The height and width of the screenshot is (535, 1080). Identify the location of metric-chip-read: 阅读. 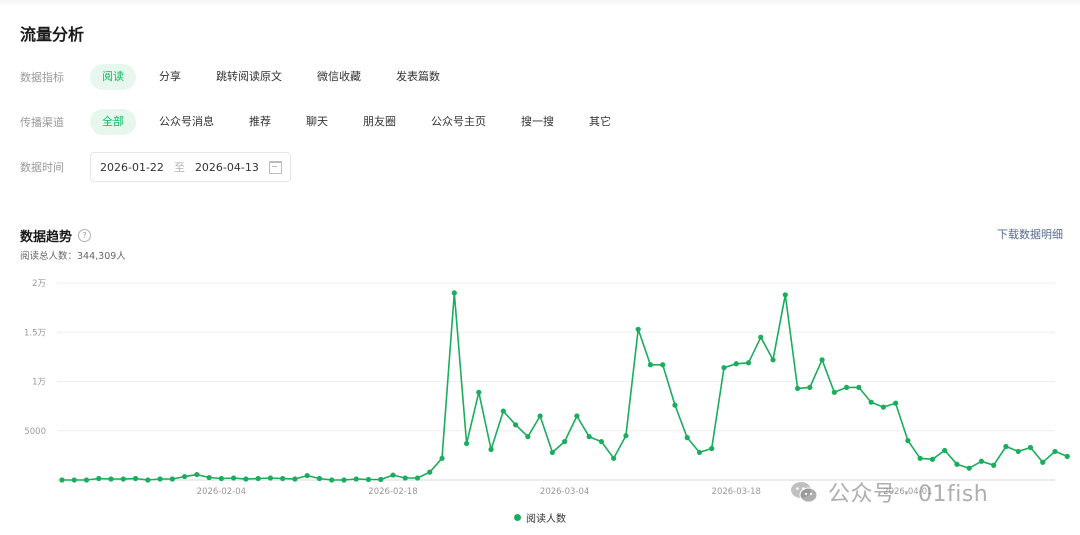
(113, 77).